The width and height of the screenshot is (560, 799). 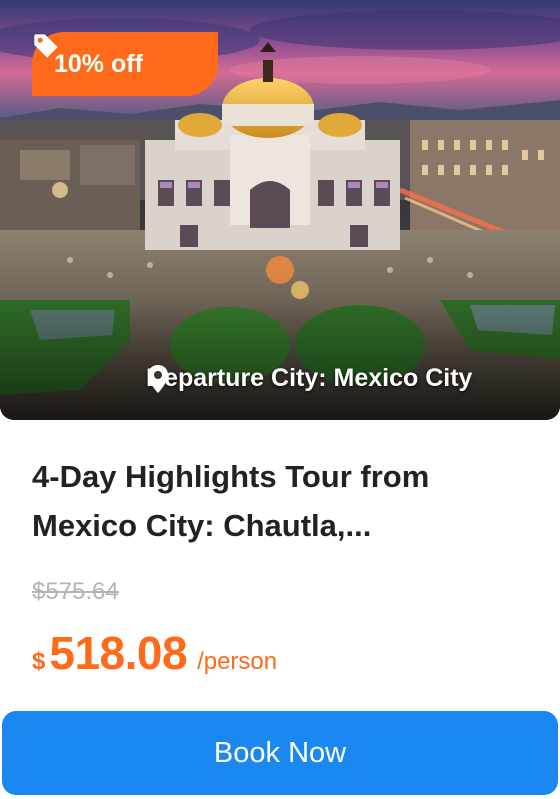 What do you see at coordinates (158, 379) in the screenshot?
I see `location-pin-icon` at bounding box center [158, 379].